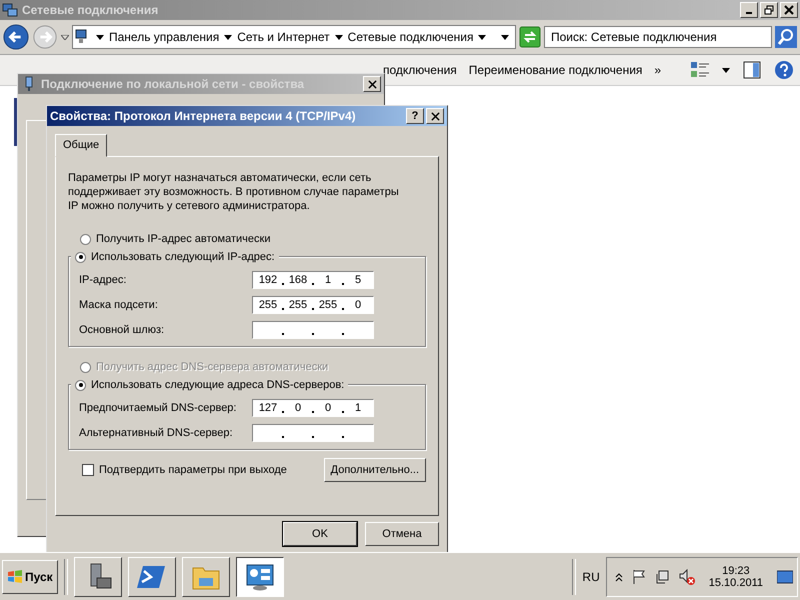 Image resolution: width=800 pixels, height=600 pixels. What do you see at coordinates (206, 576) in the screenshot?
I see `explorer-button` at bounding box center [206, 576].